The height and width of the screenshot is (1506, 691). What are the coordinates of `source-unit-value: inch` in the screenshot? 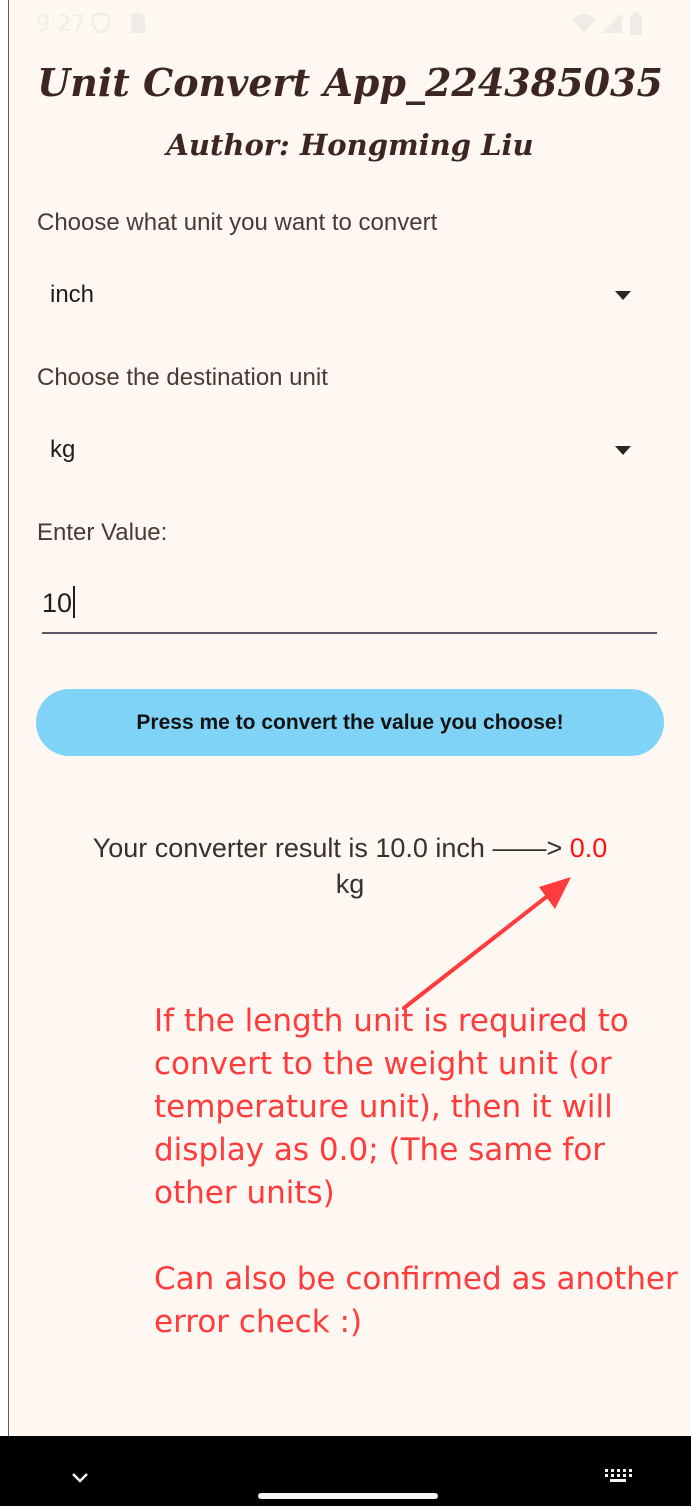 It's located at (72, 294).